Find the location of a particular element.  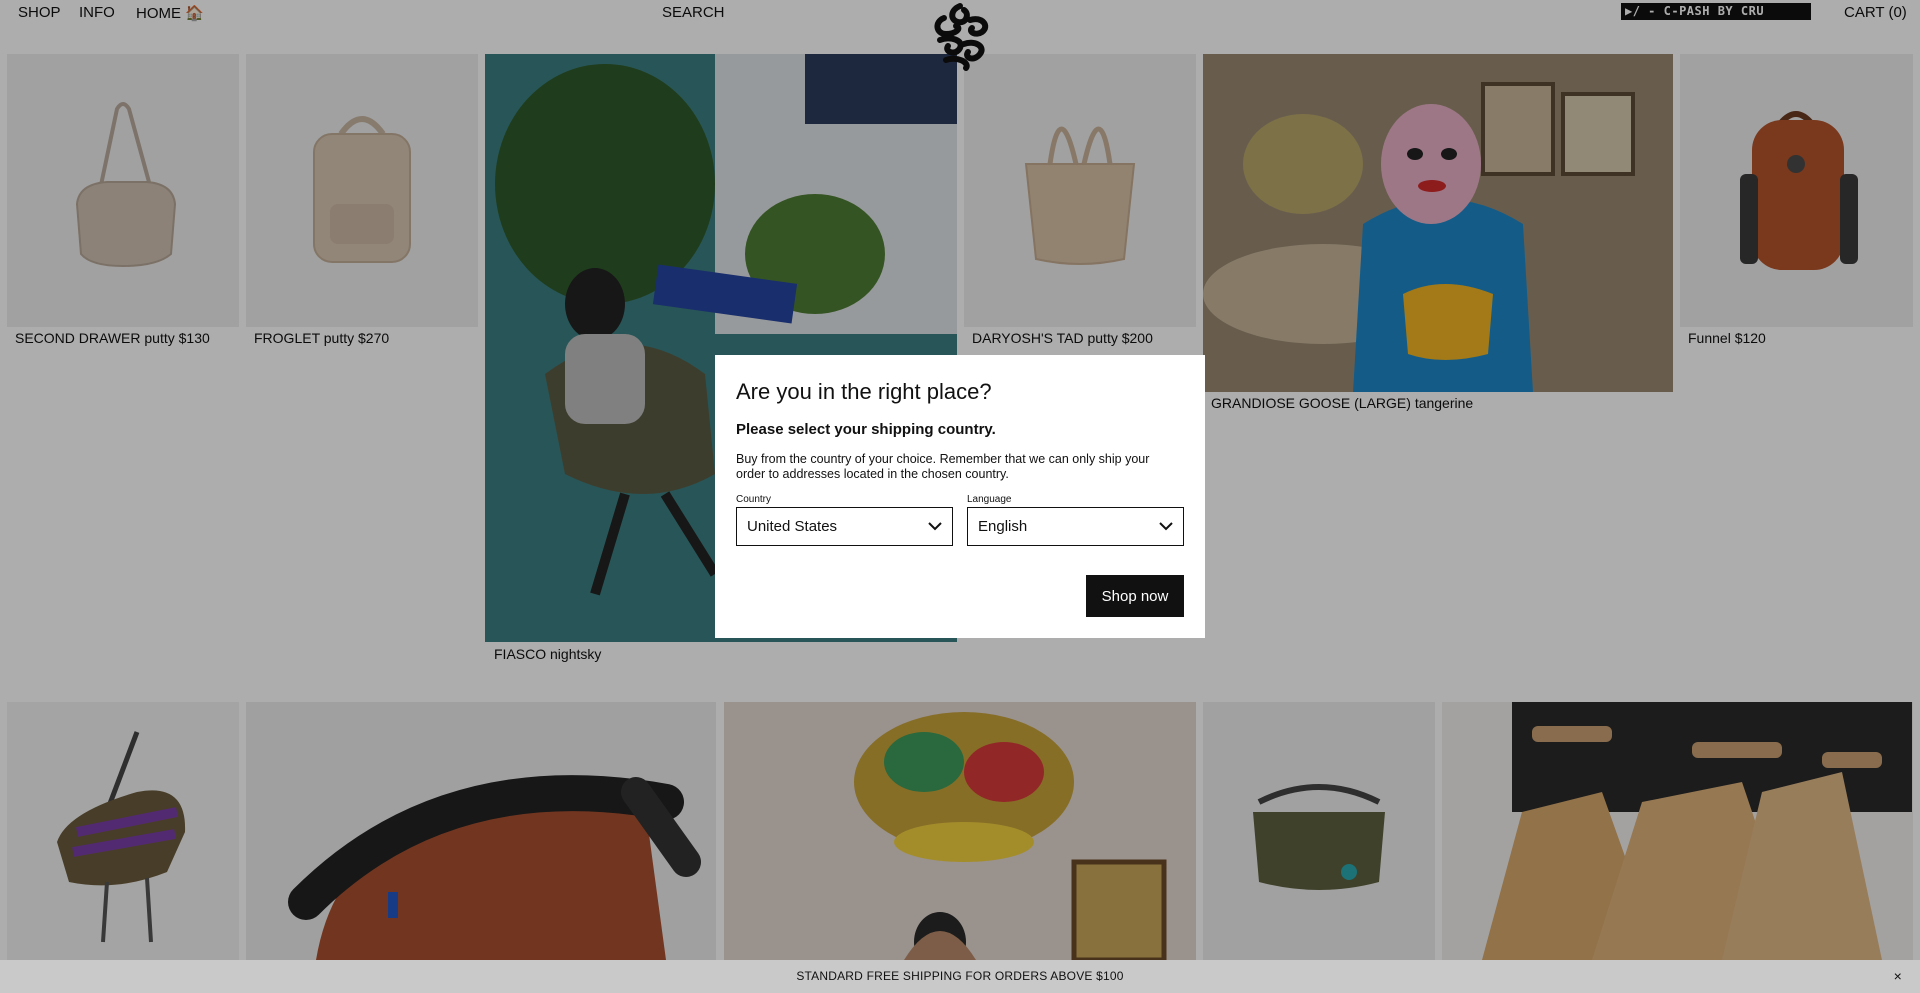

language-label: Language is located at coordinates (989, 499).